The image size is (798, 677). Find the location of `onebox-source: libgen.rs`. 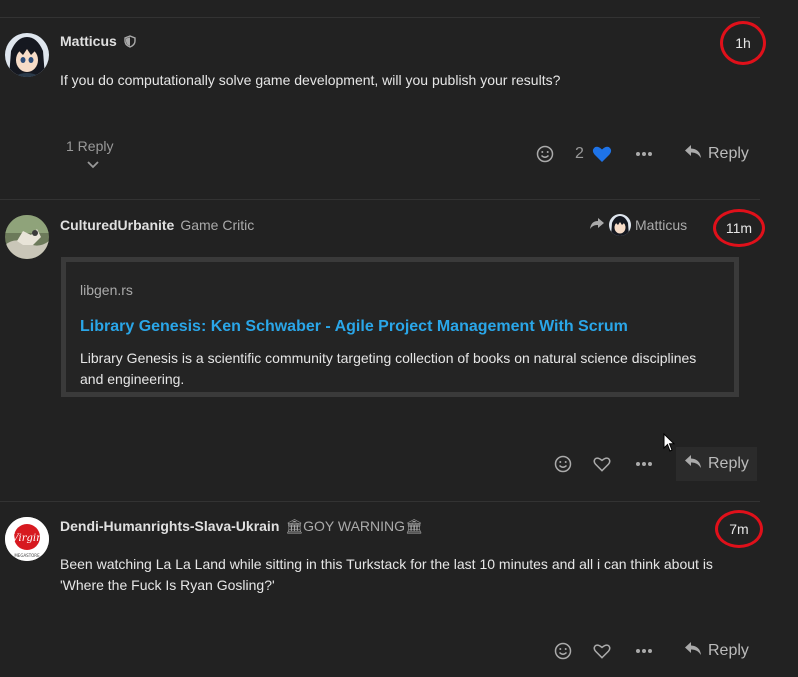

onebox-source: libgen.rs is located at coordinates (106, 290).